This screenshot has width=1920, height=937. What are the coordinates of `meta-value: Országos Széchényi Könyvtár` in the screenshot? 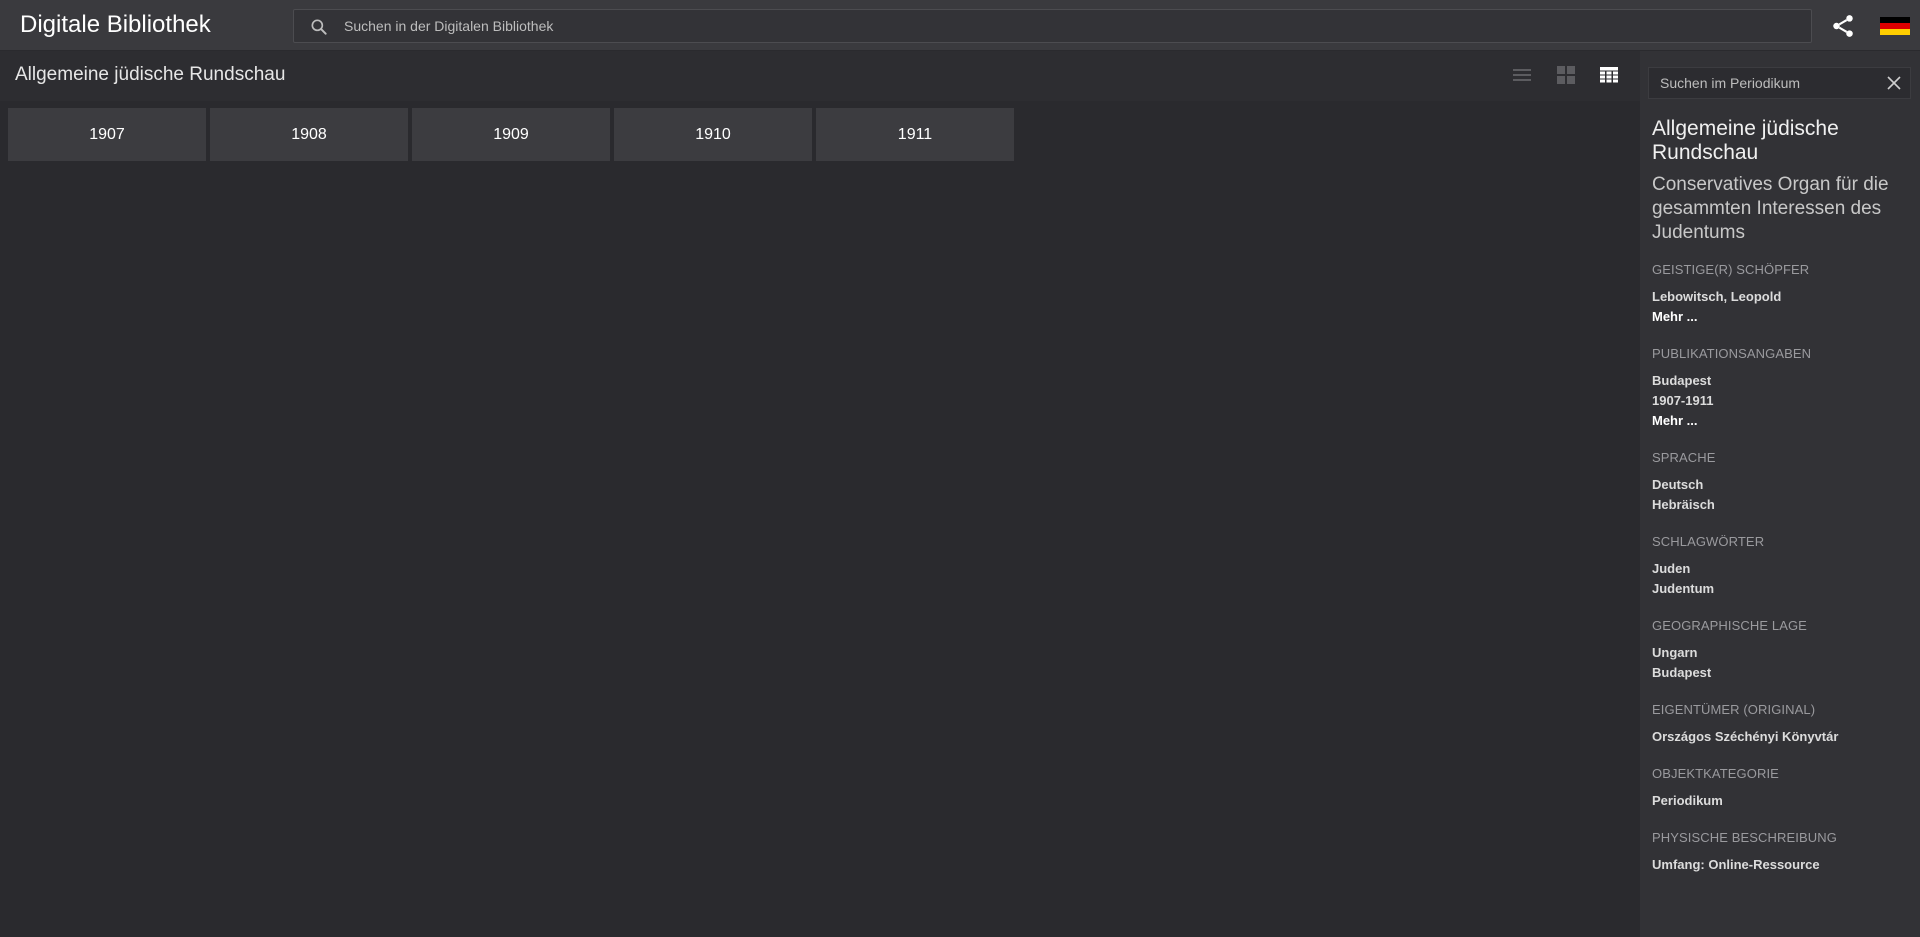 It's located at (1781, 737).